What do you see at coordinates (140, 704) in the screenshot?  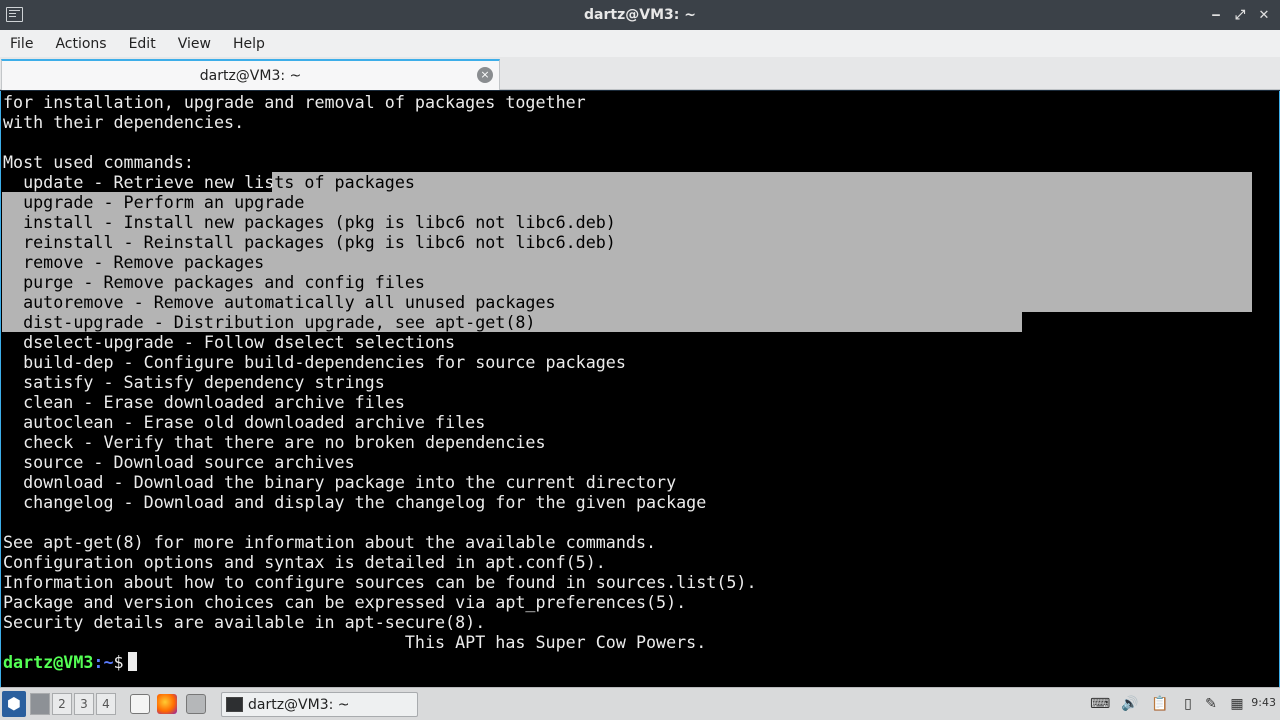 I see `file-manager-icon` at bounding box center [140, 704].